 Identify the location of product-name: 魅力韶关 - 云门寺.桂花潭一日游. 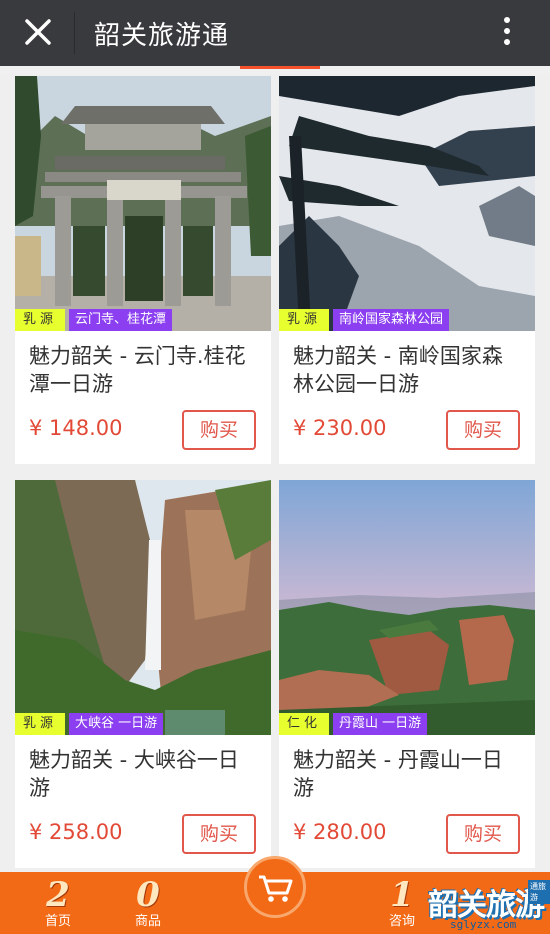
(144, 370).